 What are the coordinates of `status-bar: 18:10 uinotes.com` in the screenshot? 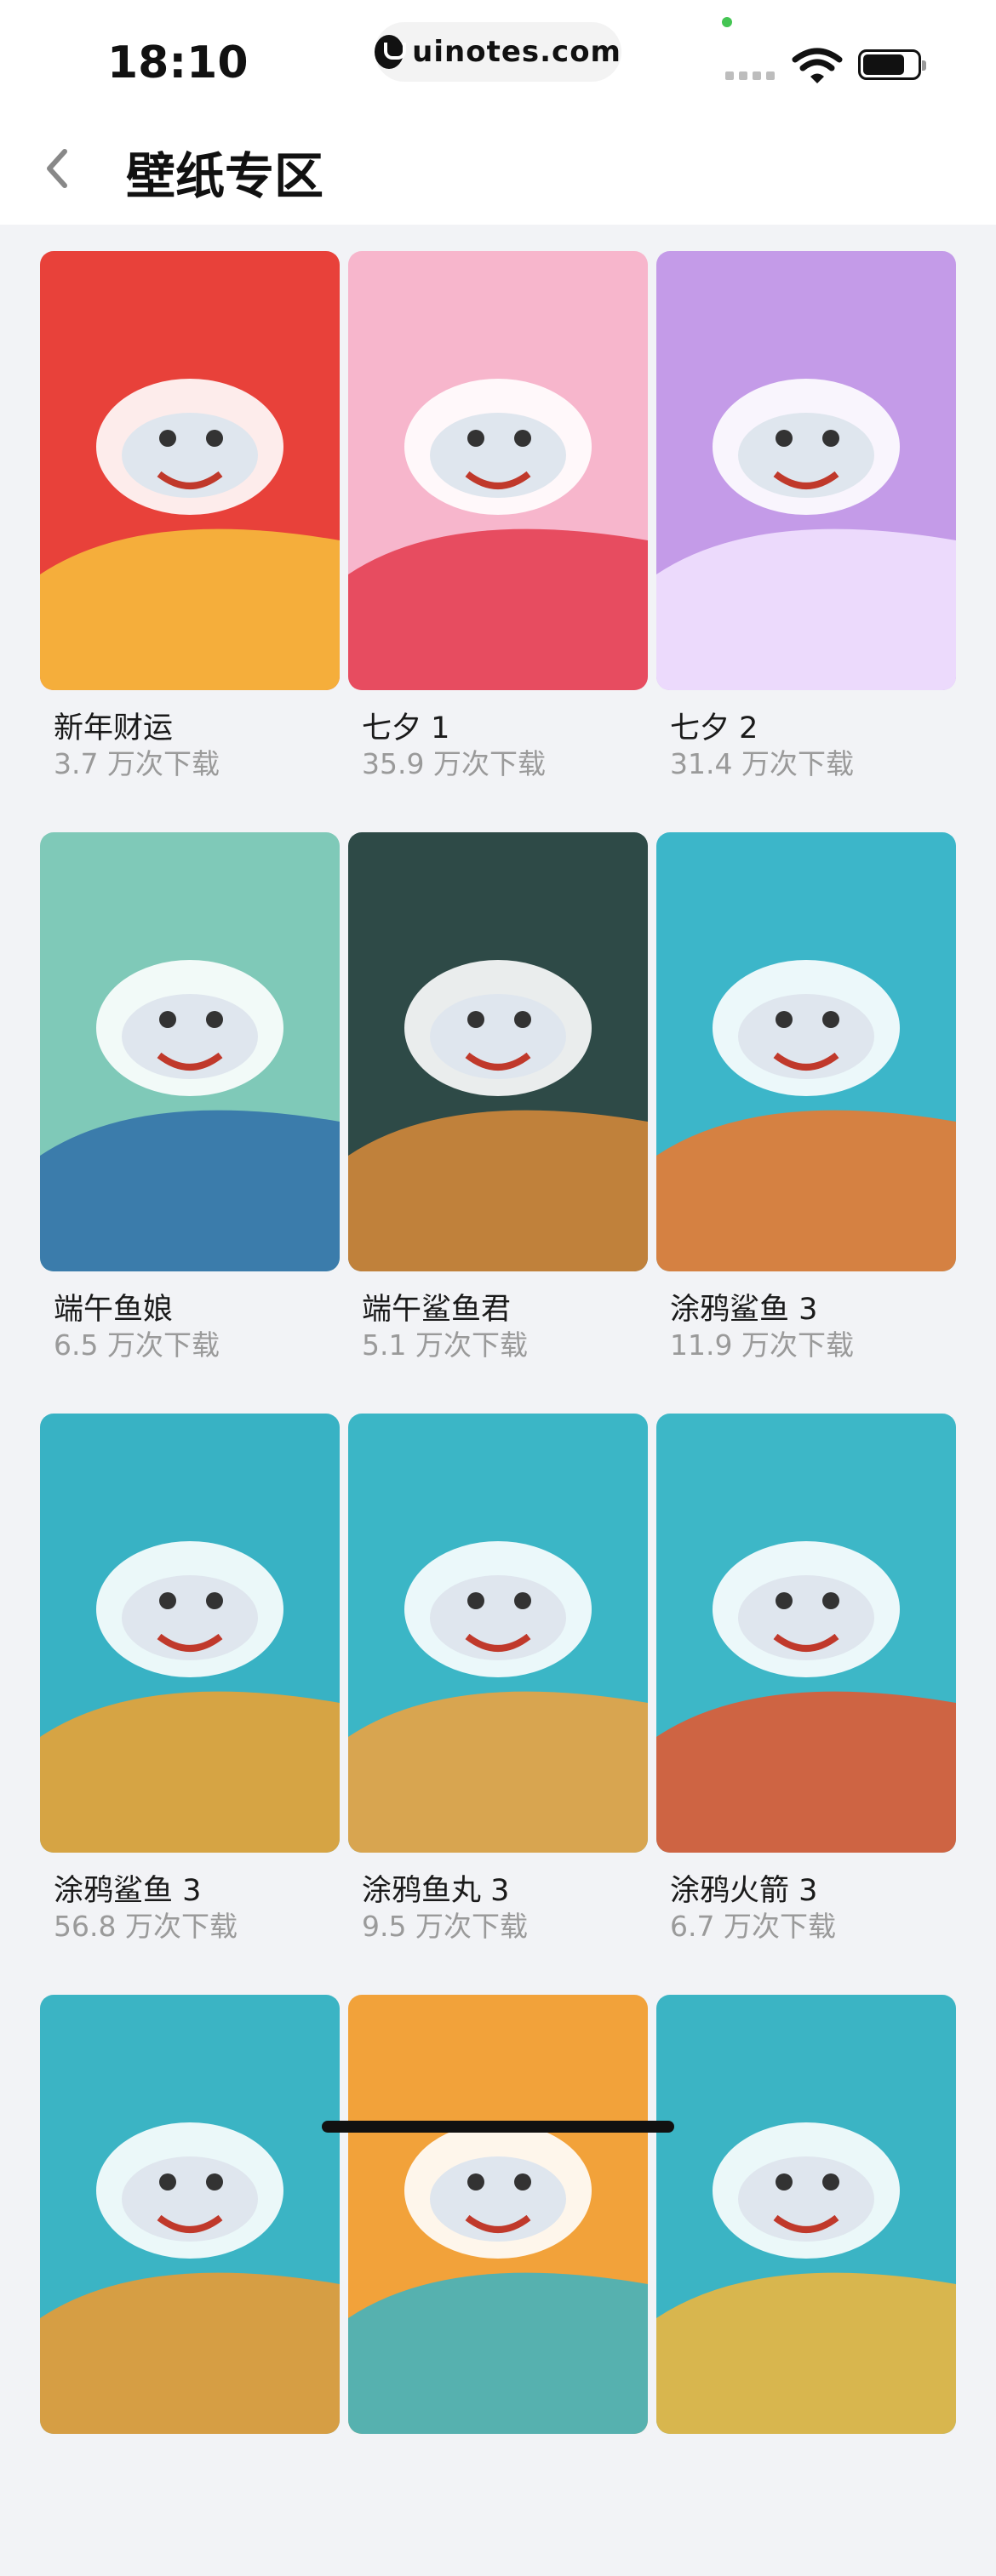 It's located at (498, 59).